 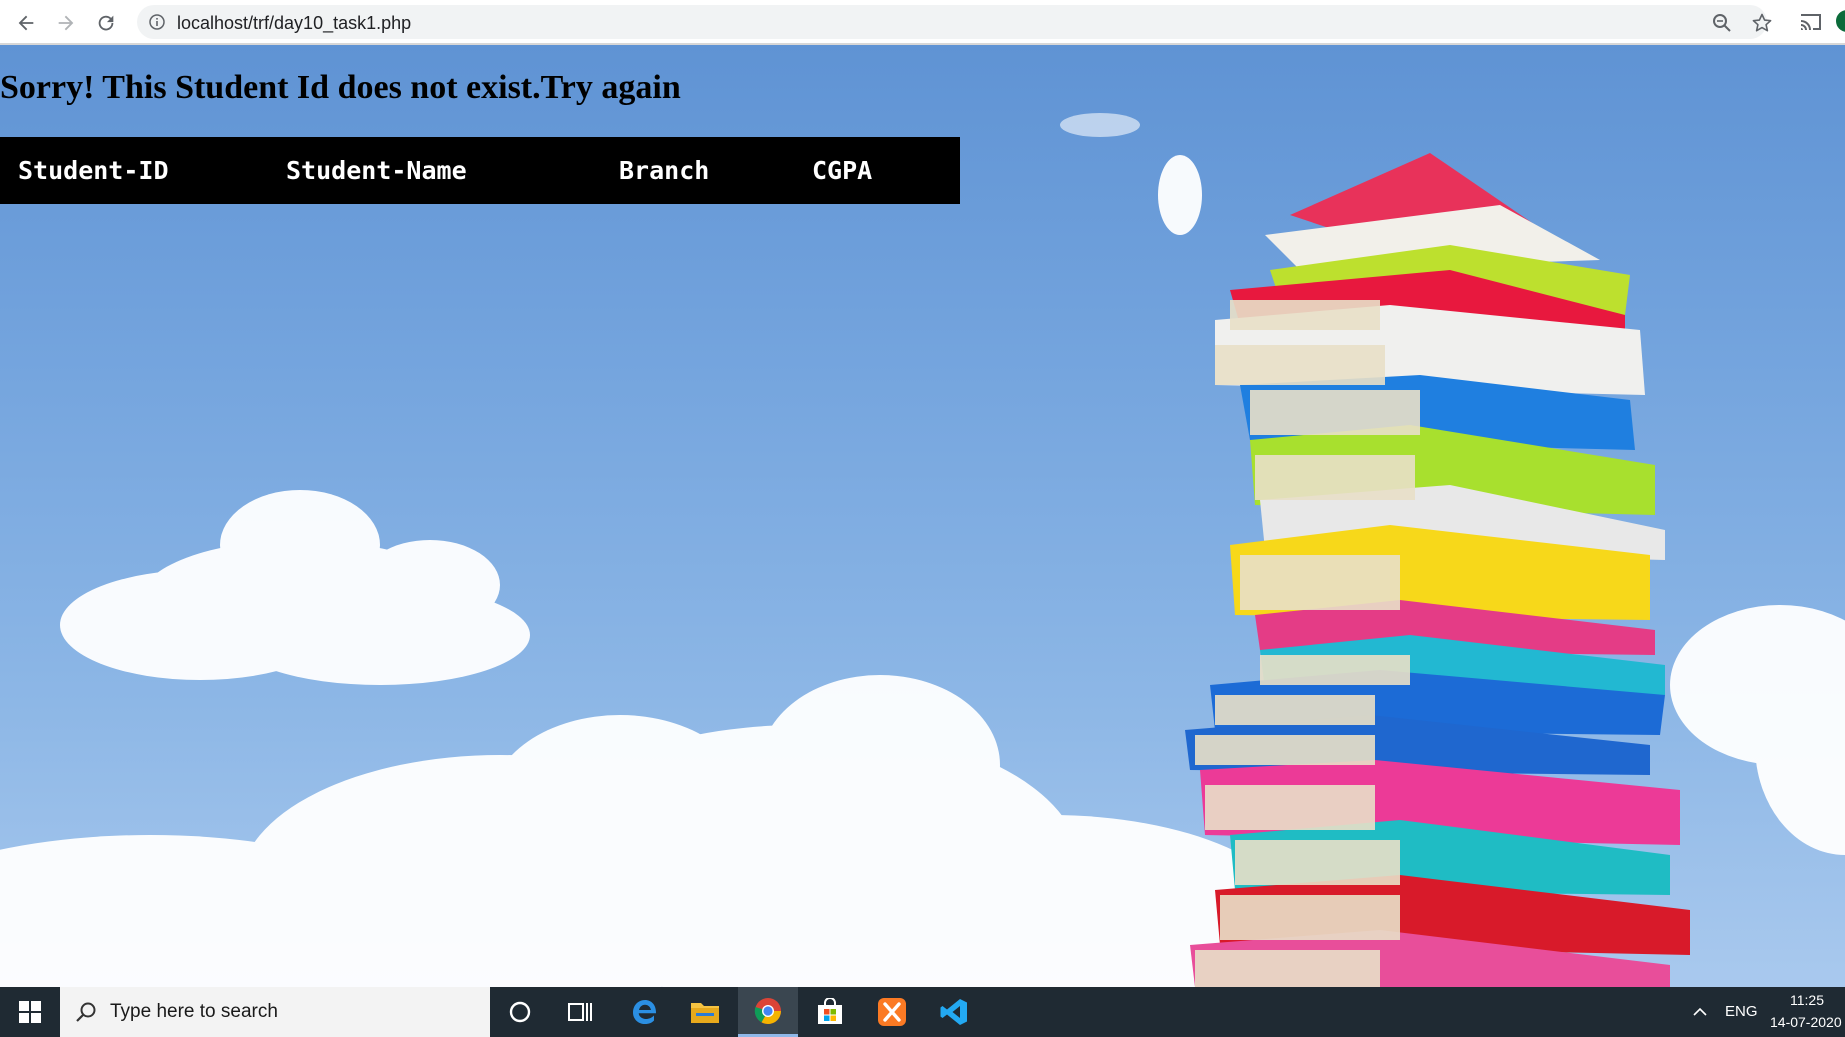 I want to click on store-button, so click(x=830, y=1012).